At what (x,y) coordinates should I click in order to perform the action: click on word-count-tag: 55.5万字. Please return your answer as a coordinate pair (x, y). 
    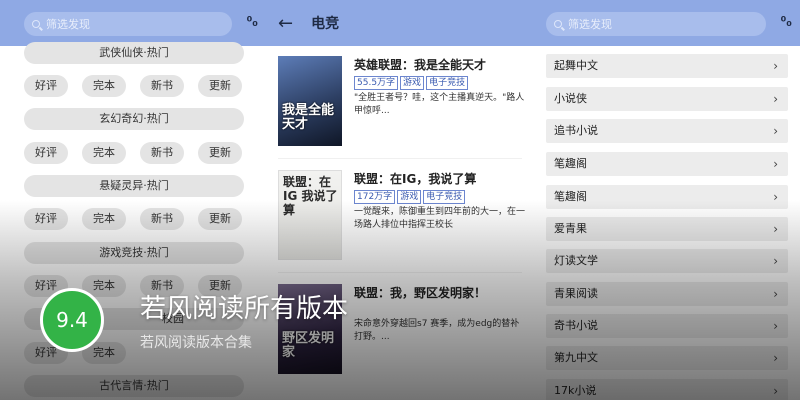
    Looking at the image, I should click on (376, 83).